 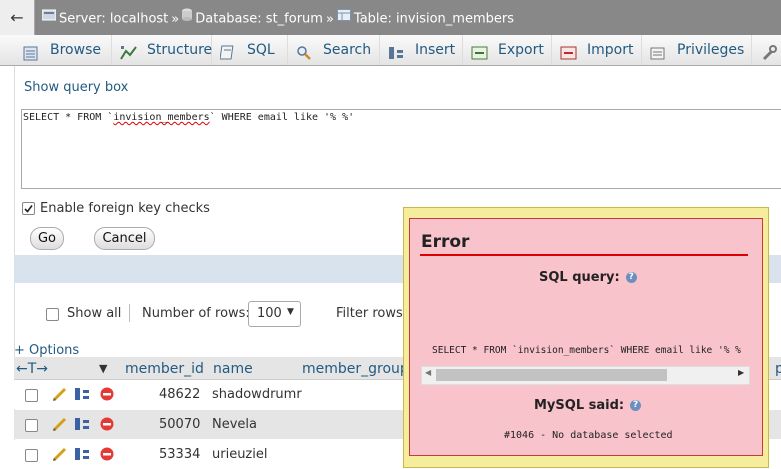 What do you see at coordinates (588, 277) in the screenshot?
I see `sql-query-heading: SQL query:?` at bounding box center [588, 277].